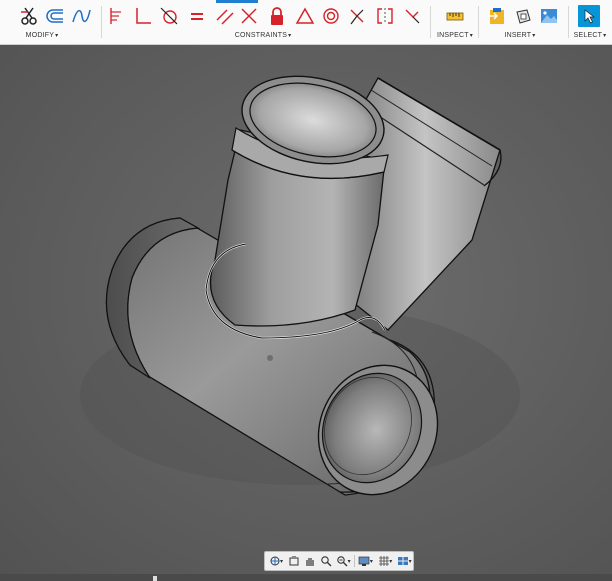 The height and width of the screenshot is (581, 612). What do you see at coordinates (29, 16) in the screenshot?
I see `trim-icon` at bounding box center [29, 16].